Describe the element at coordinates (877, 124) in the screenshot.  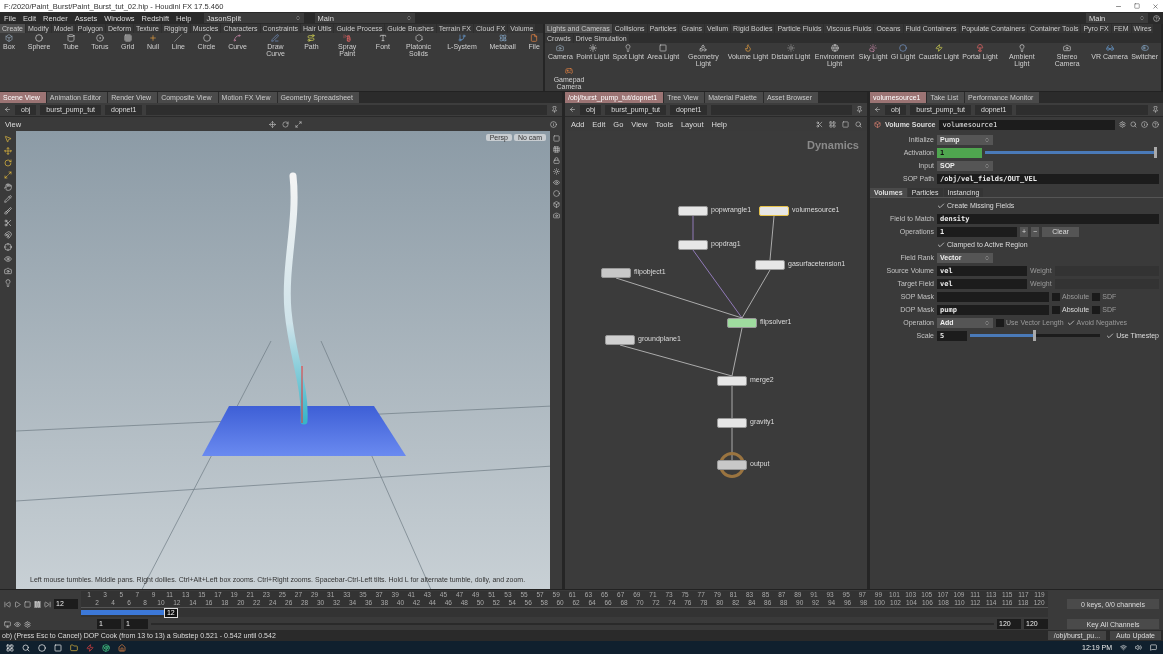
I see `node-type-icon` at that location.